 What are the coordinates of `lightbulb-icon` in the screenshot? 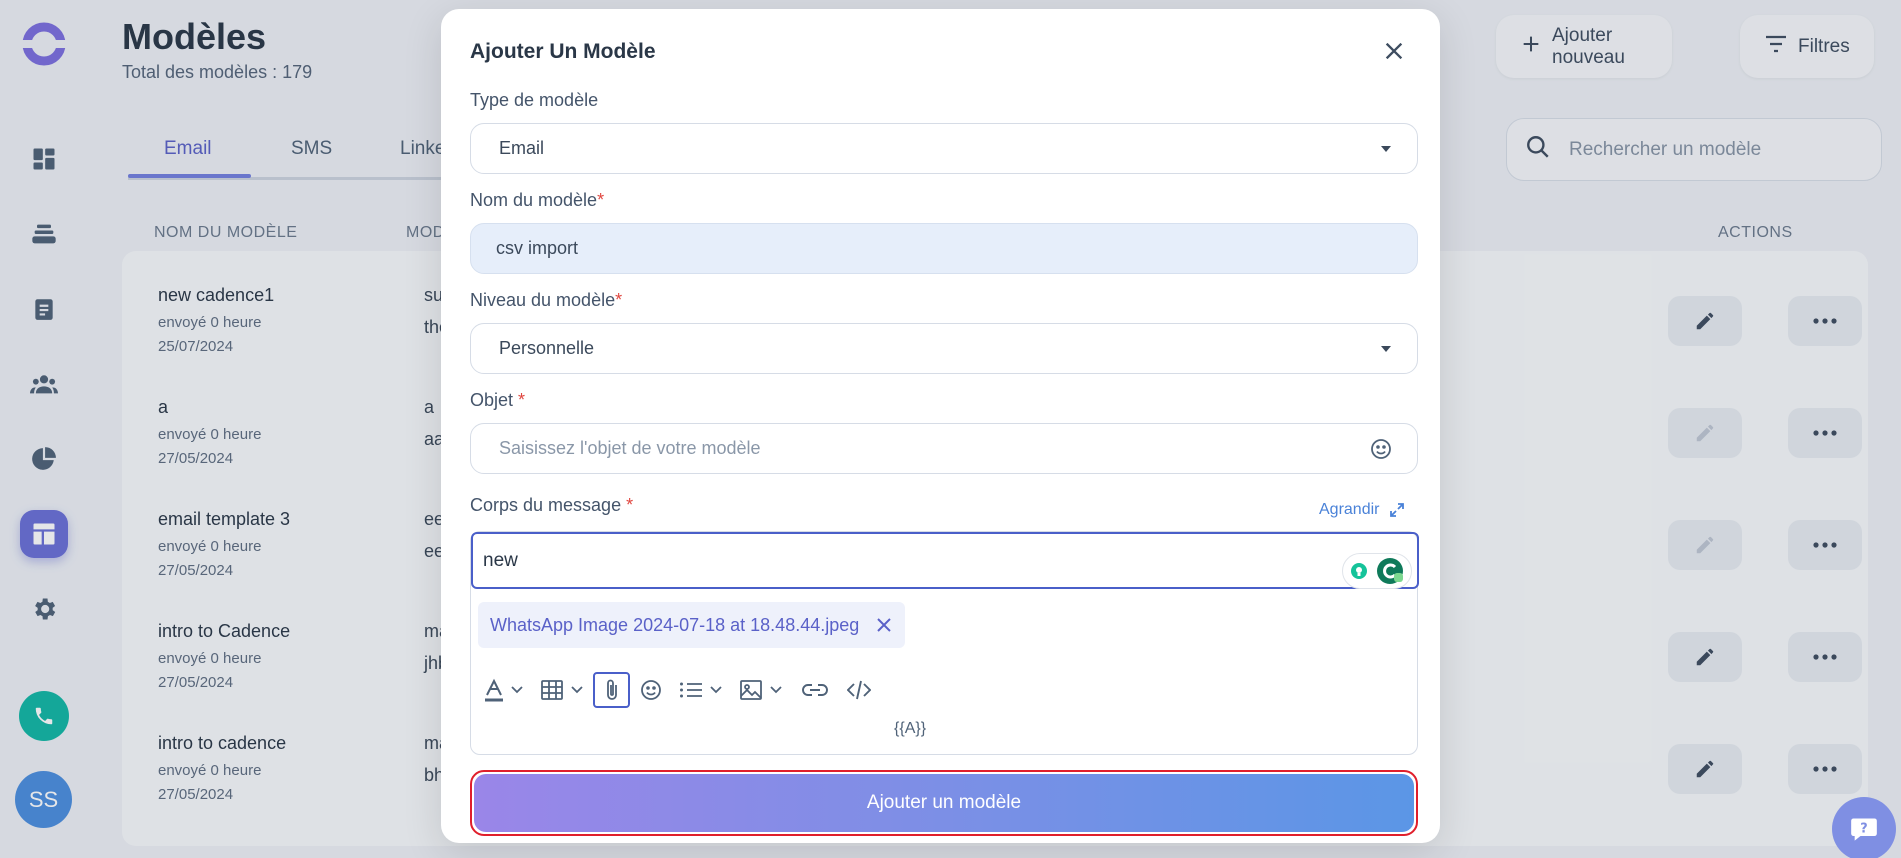 It's located at (1359, 571).